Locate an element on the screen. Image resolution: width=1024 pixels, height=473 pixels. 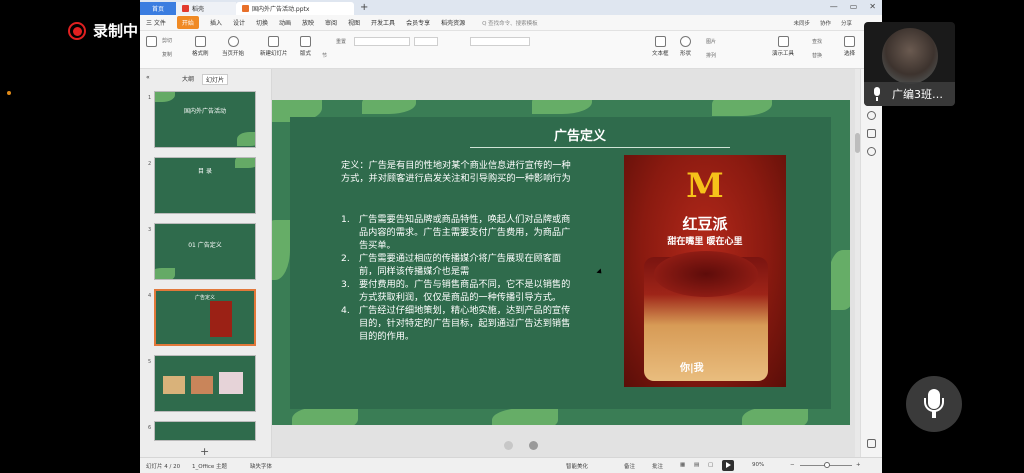
comments-button: 批注 is located at coordinates (657, 466).